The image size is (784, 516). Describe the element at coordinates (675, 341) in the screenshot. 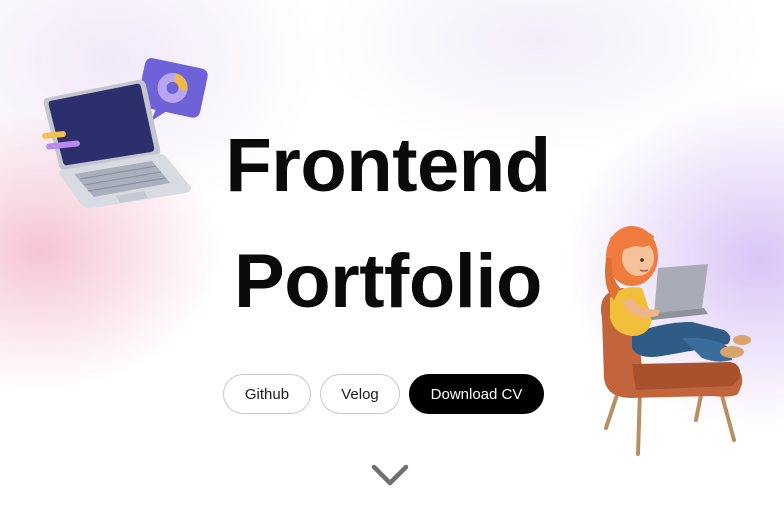

I see `person-with-laptop-illustration` at that location.